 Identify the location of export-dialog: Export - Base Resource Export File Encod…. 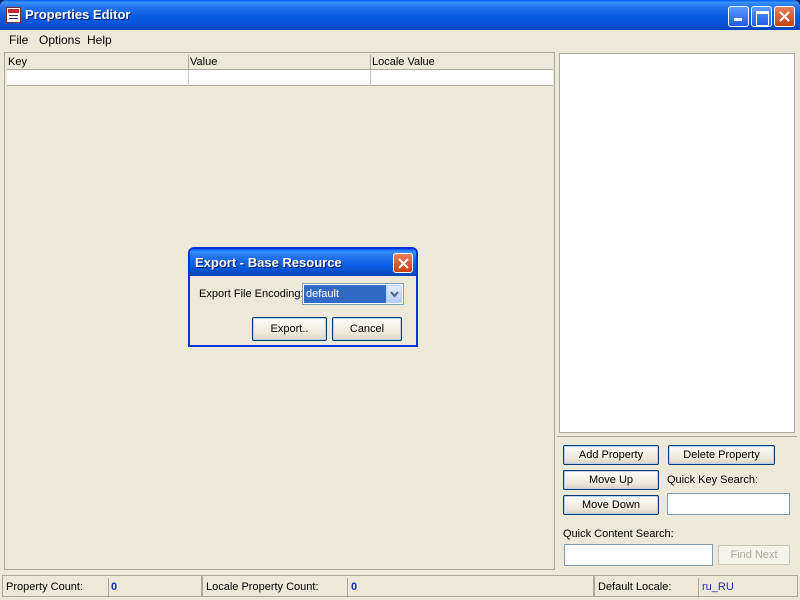
(303, 297).